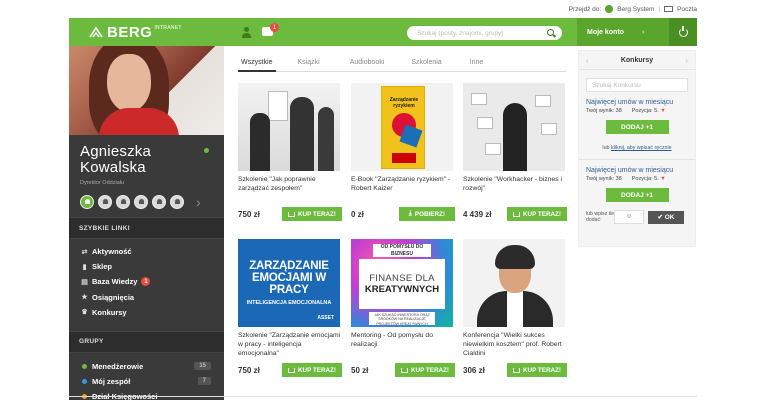 Image resolution: width=765 pixels, height=400 pixels. Describe the element at coordinates (550, 32) in the screenshot. I see `search-icon` at that location.